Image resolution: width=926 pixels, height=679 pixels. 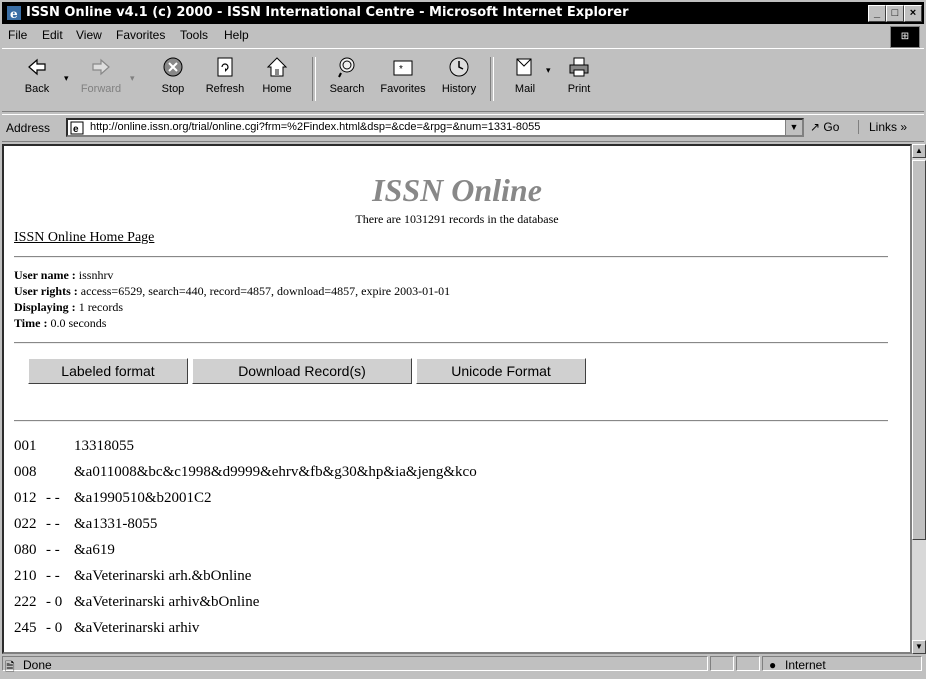 I want to click on record-value: &aVeterinarski arhiv&bOnline, so click(x=167, y=602).